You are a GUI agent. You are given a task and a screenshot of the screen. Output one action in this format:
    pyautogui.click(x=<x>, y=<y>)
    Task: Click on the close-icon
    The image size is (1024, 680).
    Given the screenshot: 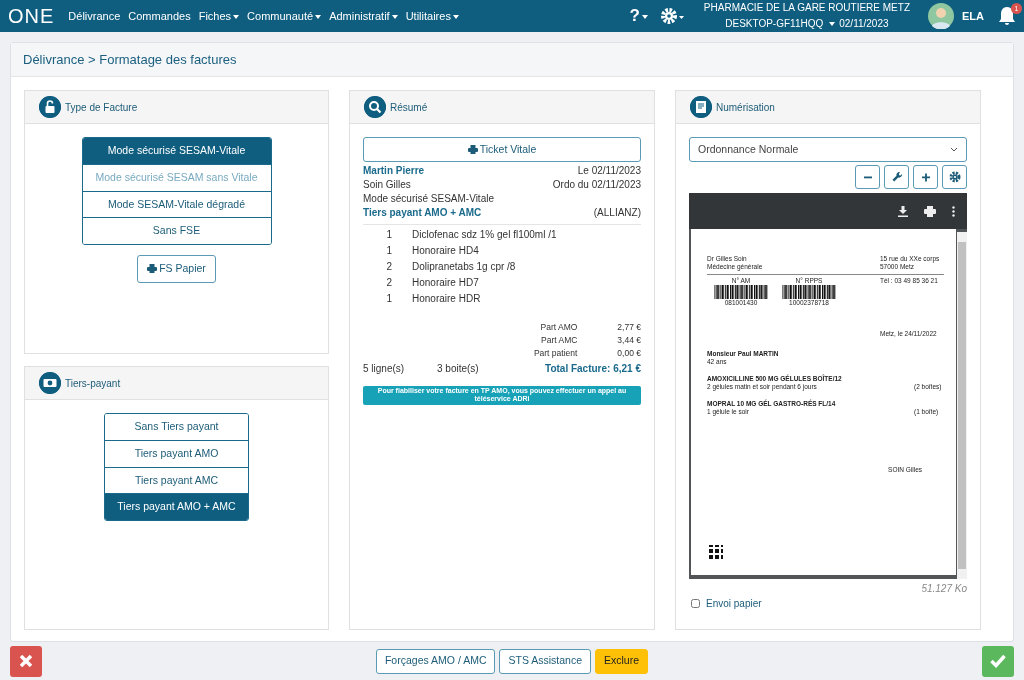 What is the action you would take?
    pyautogui.click(x=26, y=661)
    